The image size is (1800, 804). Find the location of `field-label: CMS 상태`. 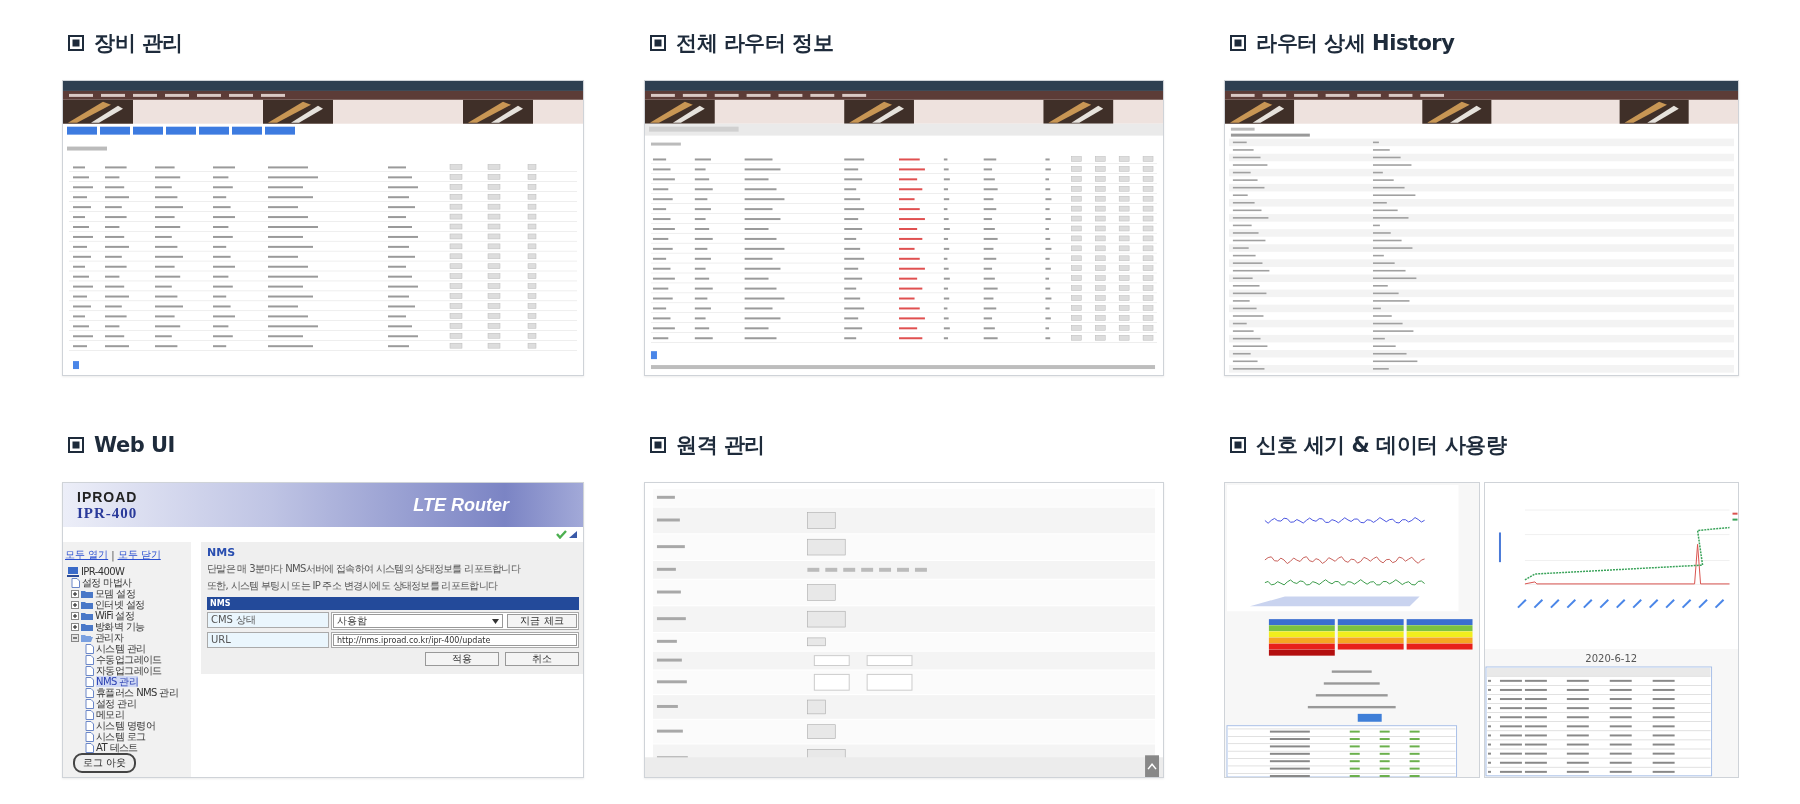

field-label: CMS 상태 is located at coordinates (268, 620).